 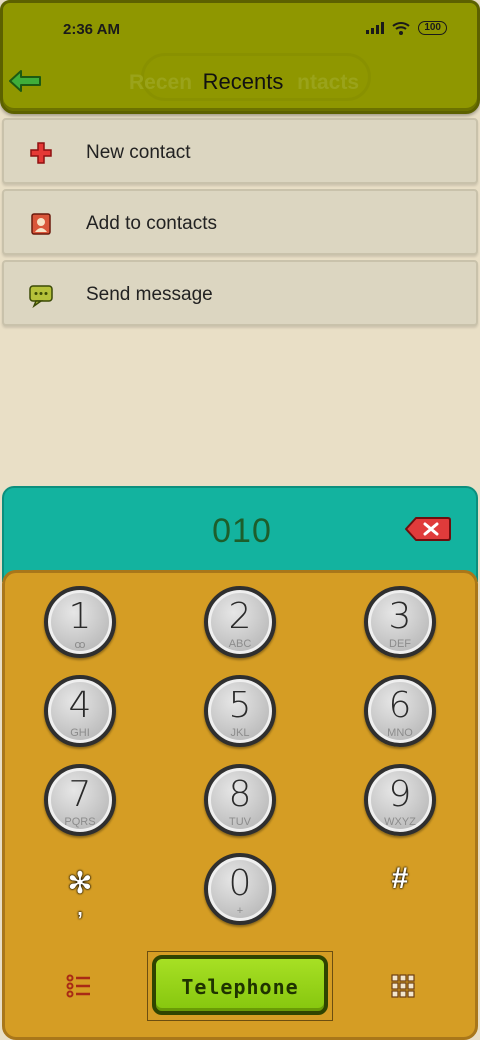 I want to click on wifi-icon, so click(x=401, y=28).